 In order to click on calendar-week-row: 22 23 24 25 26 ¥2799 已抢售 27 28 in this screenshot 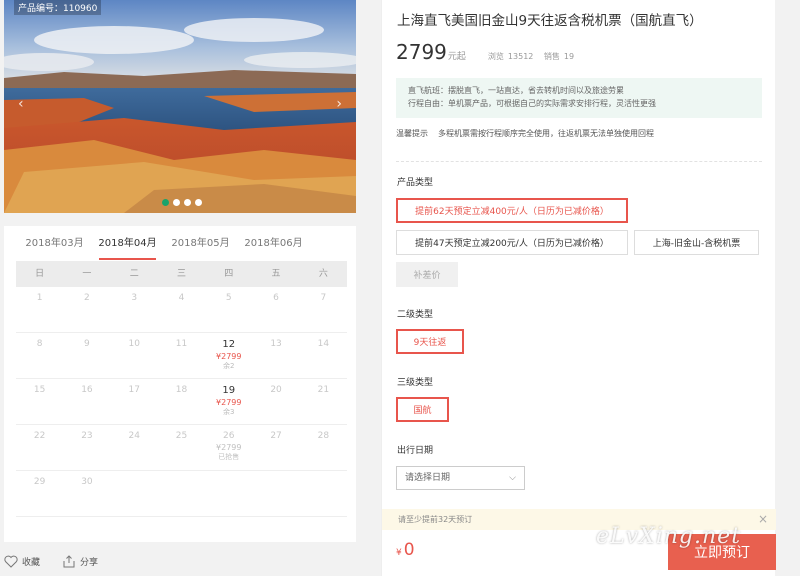, I will do `click(181, 448)`.